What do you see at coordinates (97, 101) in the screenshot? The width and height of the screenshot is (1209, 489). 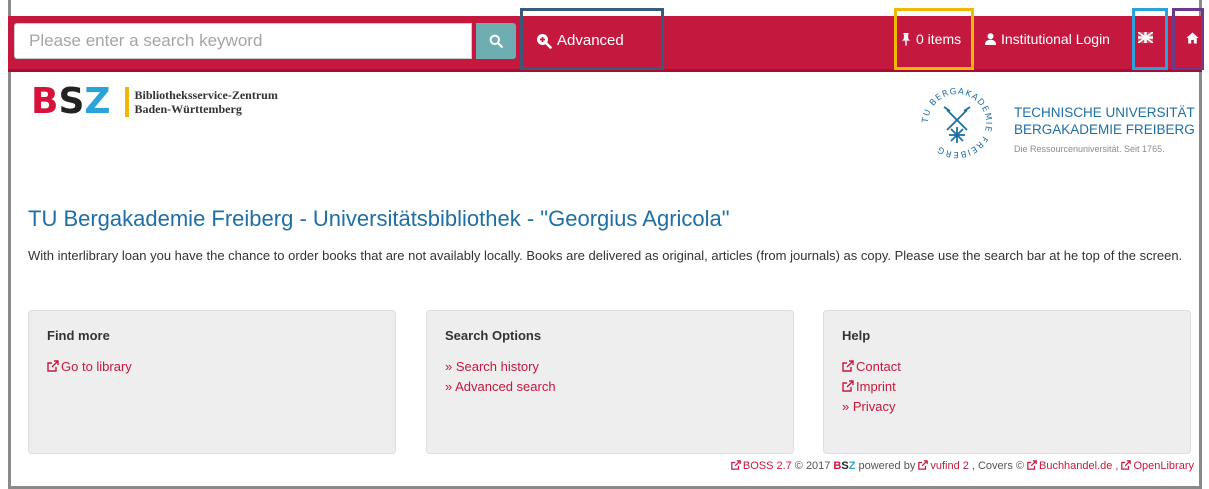 I see `bsz-letter-z: Z` at bounding box center [97, 101].